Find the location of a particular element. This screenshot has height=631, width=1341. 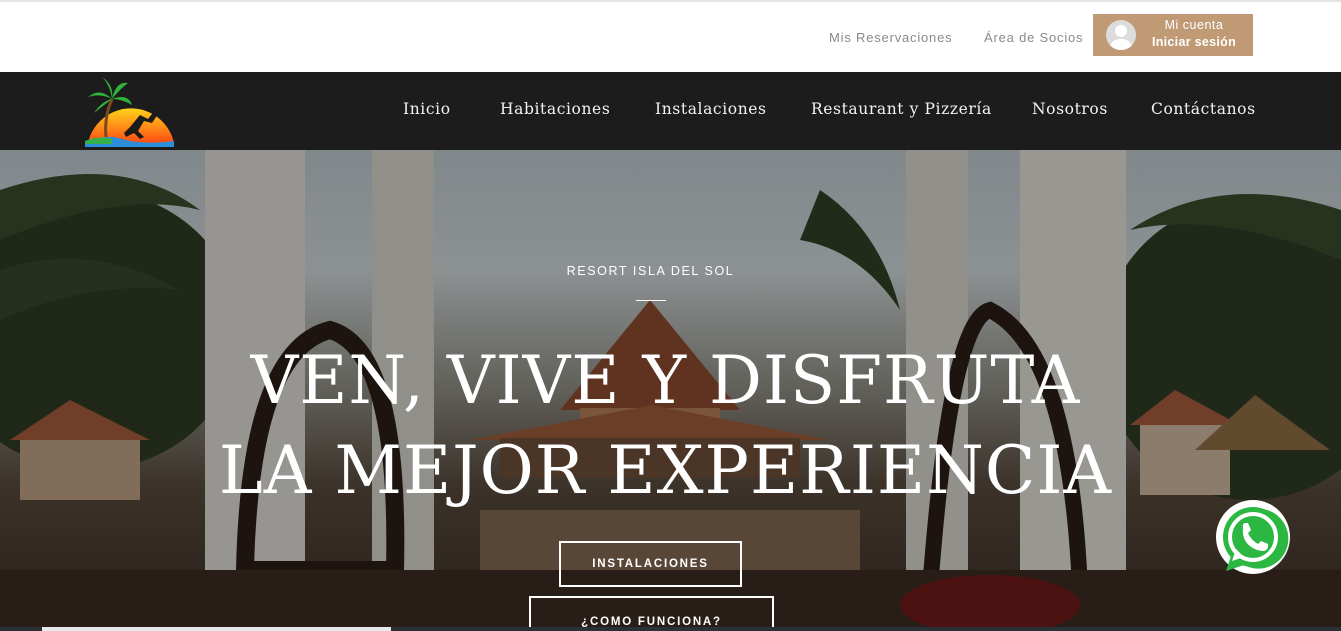

kicker-divider is located at coordinates (651, 300).